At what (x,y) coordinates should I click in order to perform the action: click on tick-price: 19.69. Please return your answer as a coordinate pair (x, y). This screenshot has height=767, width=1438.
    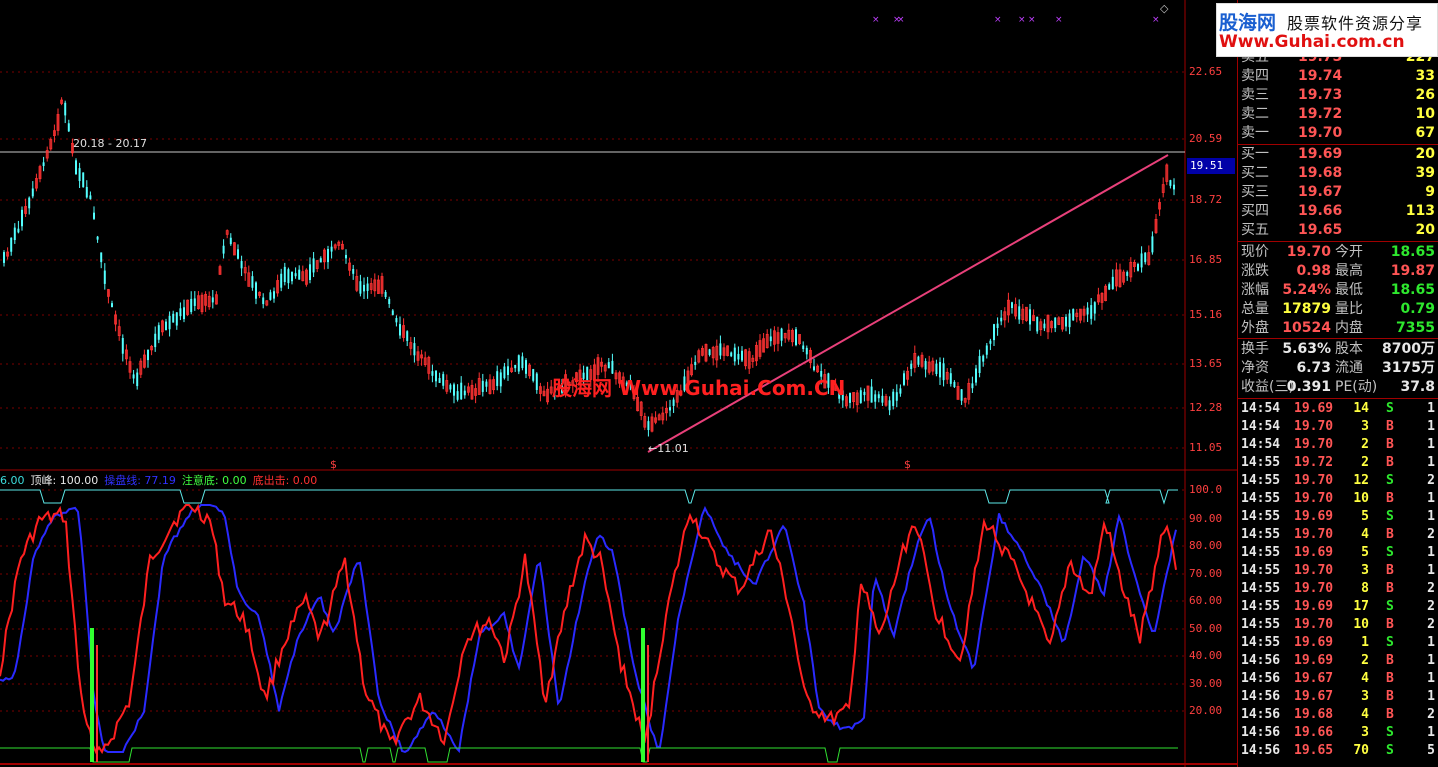
    Looking at the image, I should click on (1314, 408).